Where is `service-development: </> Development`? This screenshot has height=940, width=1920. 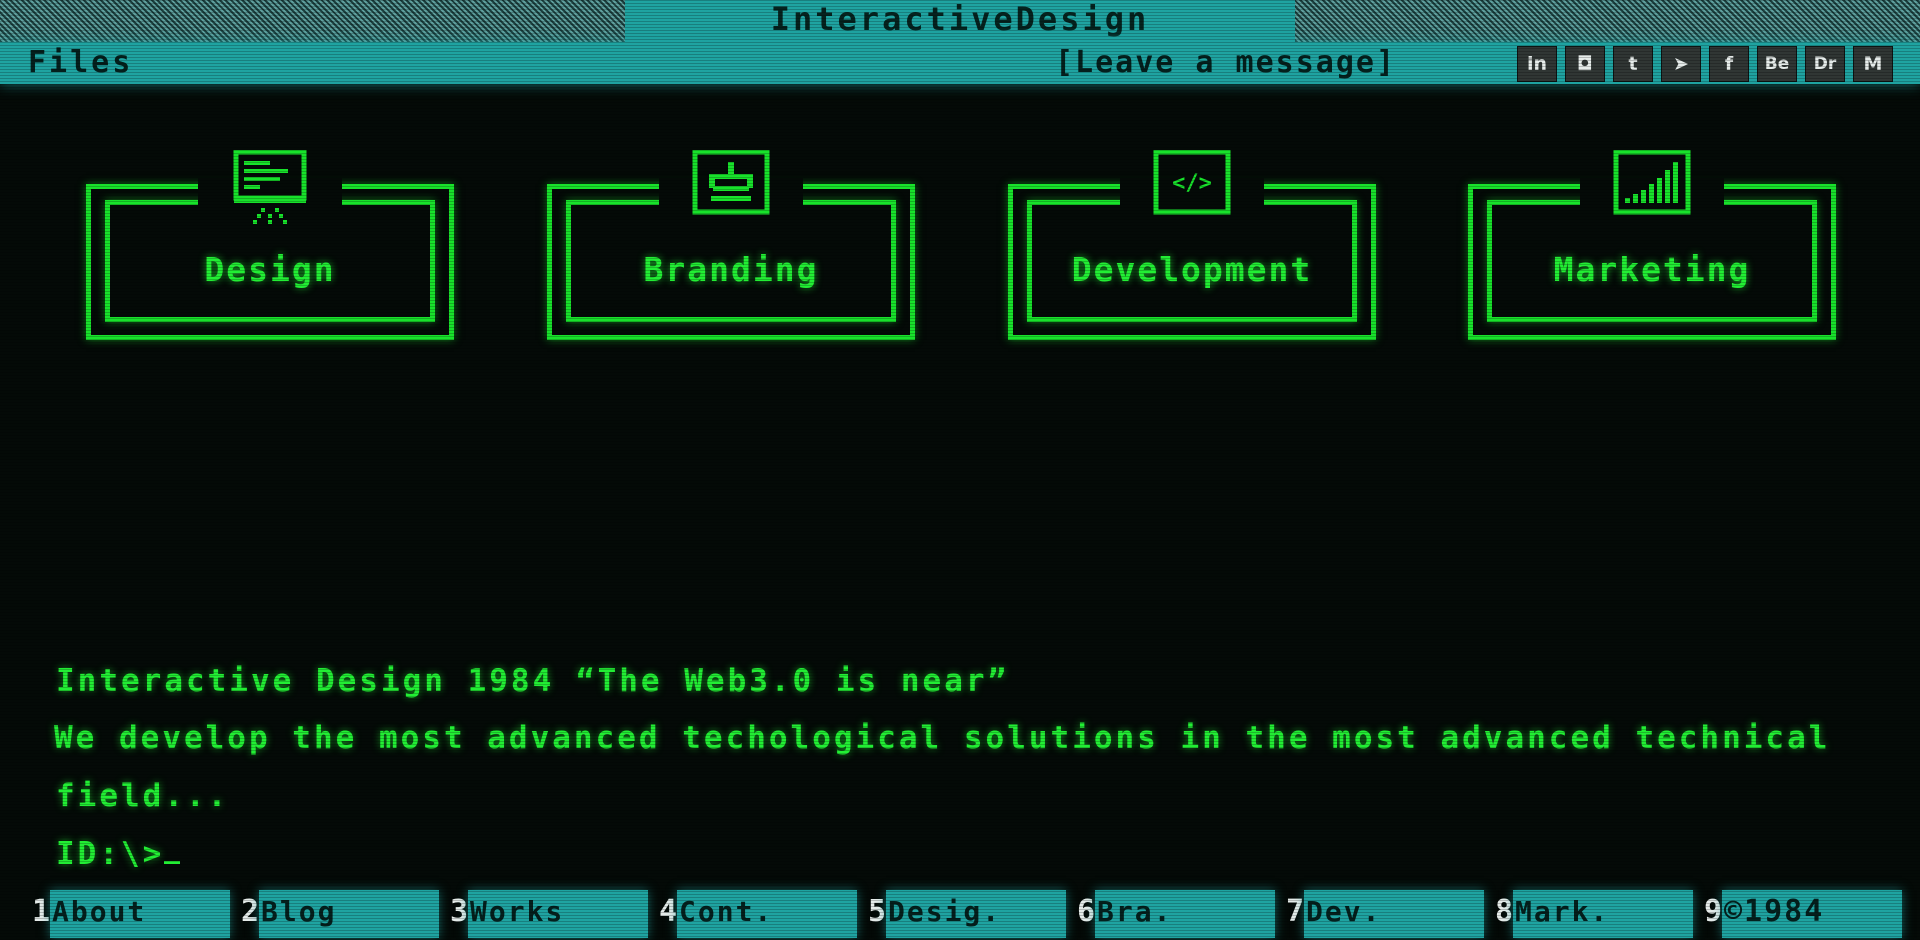
service-development: </> Development is located at coordinates (1192, 245).